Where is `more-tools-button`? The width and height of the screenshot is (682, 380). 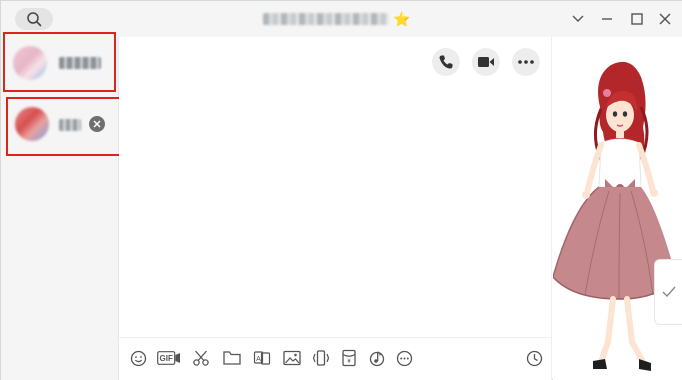 more-tools-button is located at coordinates (404, 358).